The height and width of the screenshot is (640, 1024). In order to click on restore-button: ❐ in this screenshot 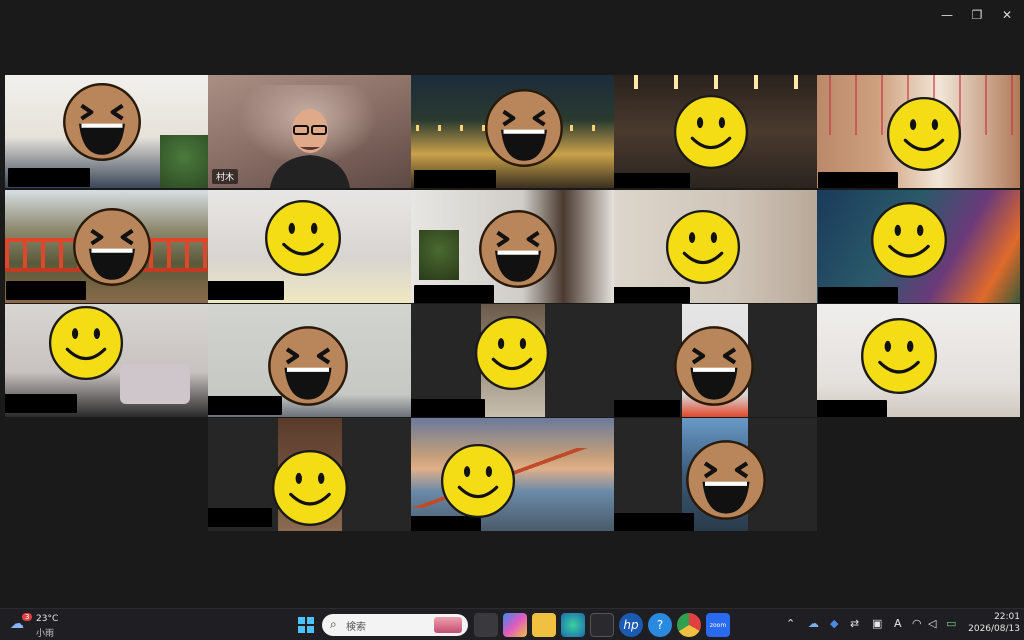, I will do `click(977, 15)`.